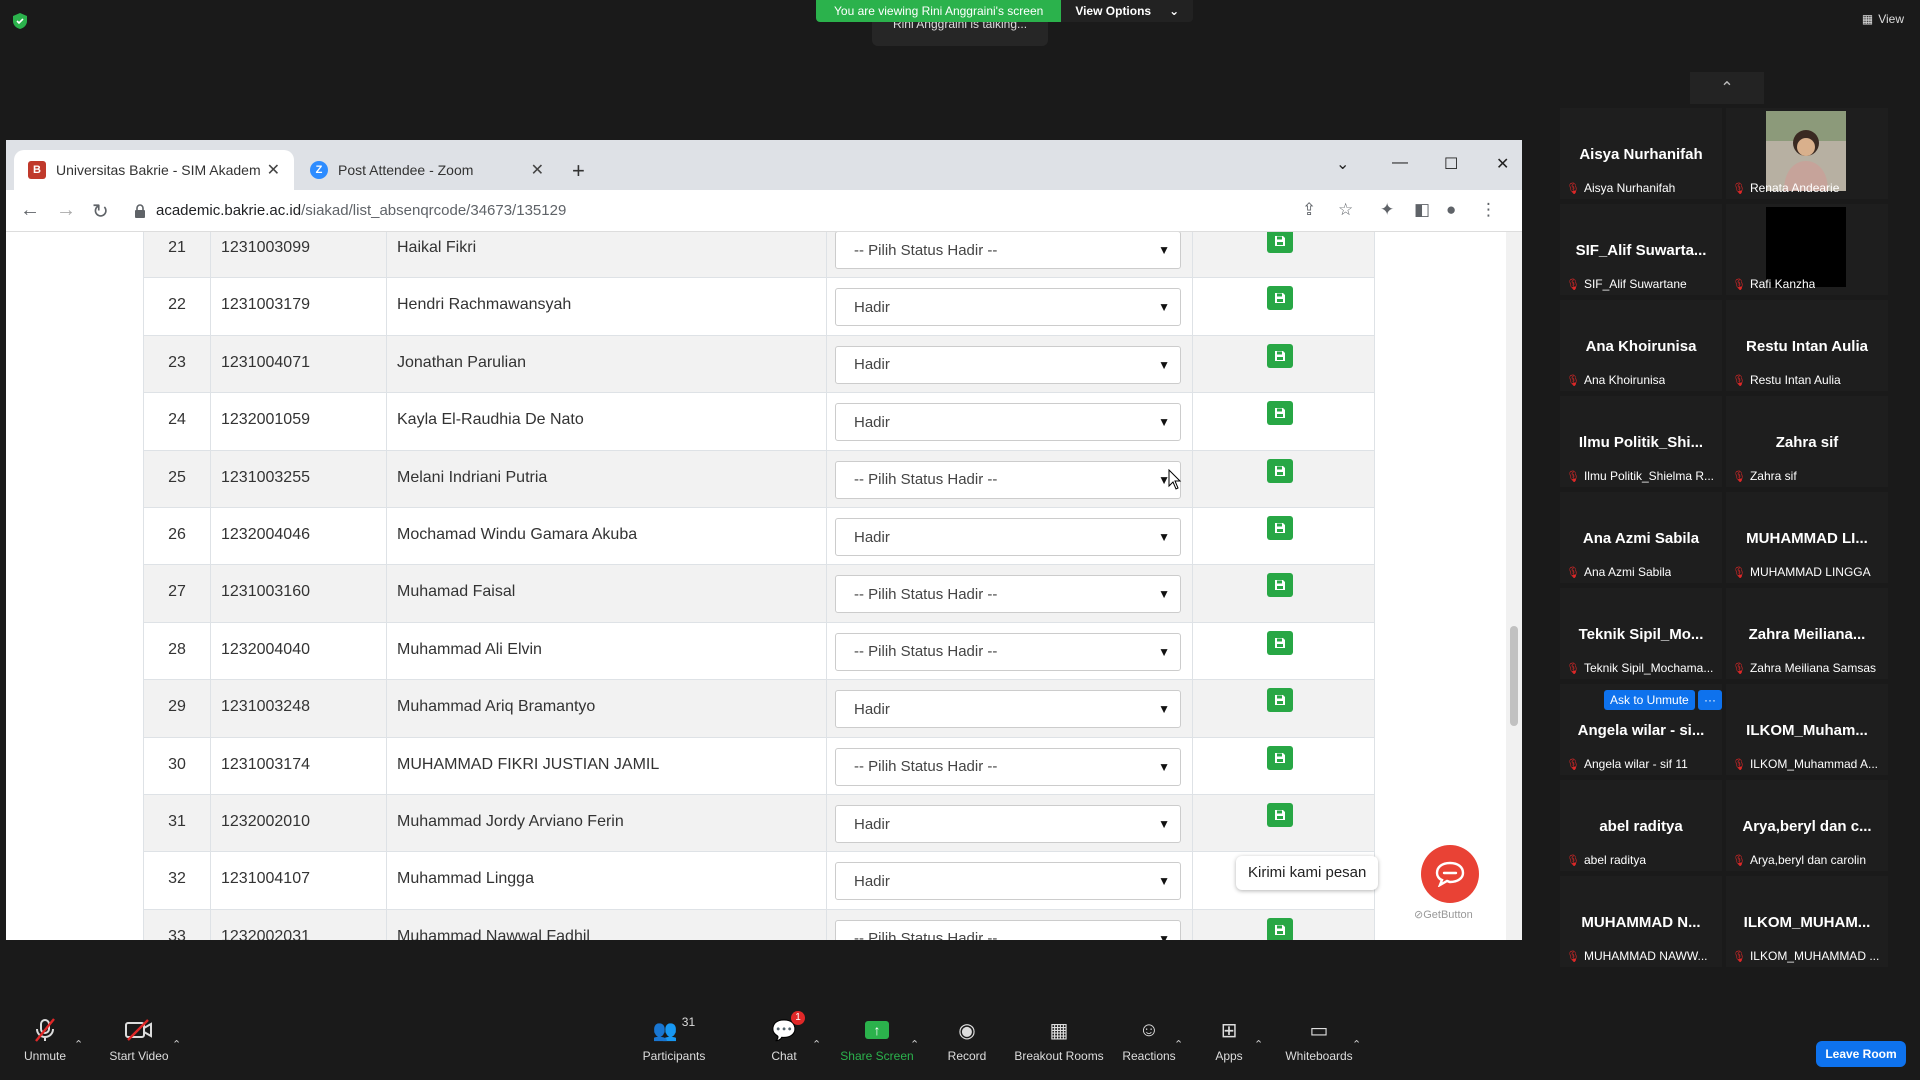 Image resolution: width=1920 pixels, height=1080 pixels. I want to click on status-cell: Hadir ▼, so click(1010, 824).